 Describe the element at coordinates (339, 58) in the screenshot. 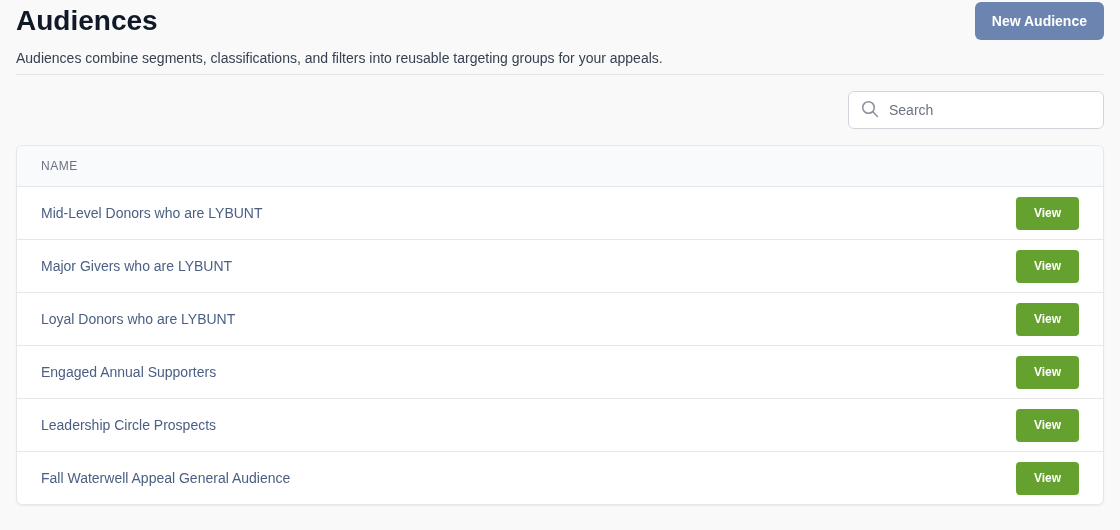

I see `page-description: Audiences combine segments, classifications, and filters into reusable targeting groups for your appeals.` at that location.